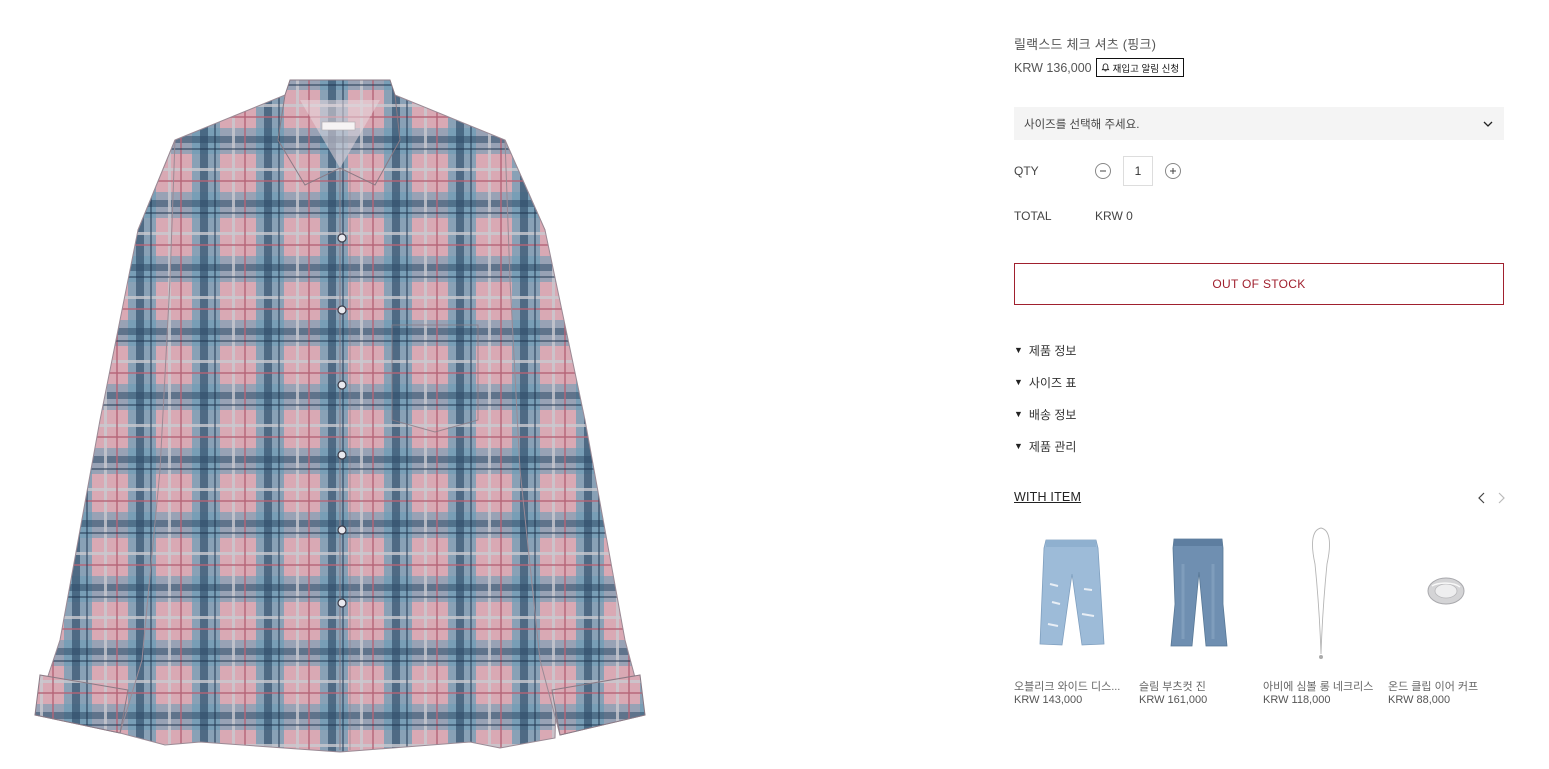  I want to click on accordion-shipping-info: ▼ 배송 정보, so click(1045, 414).